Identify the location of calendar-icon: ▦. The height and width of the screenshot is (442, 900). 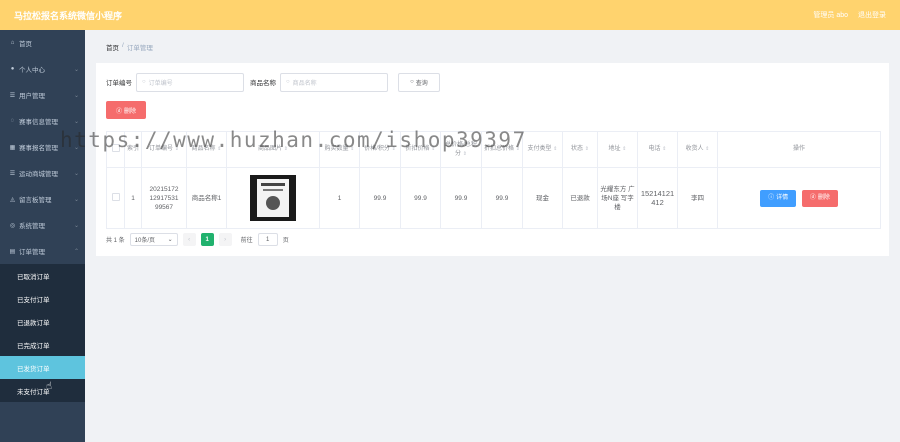
(12, 147).